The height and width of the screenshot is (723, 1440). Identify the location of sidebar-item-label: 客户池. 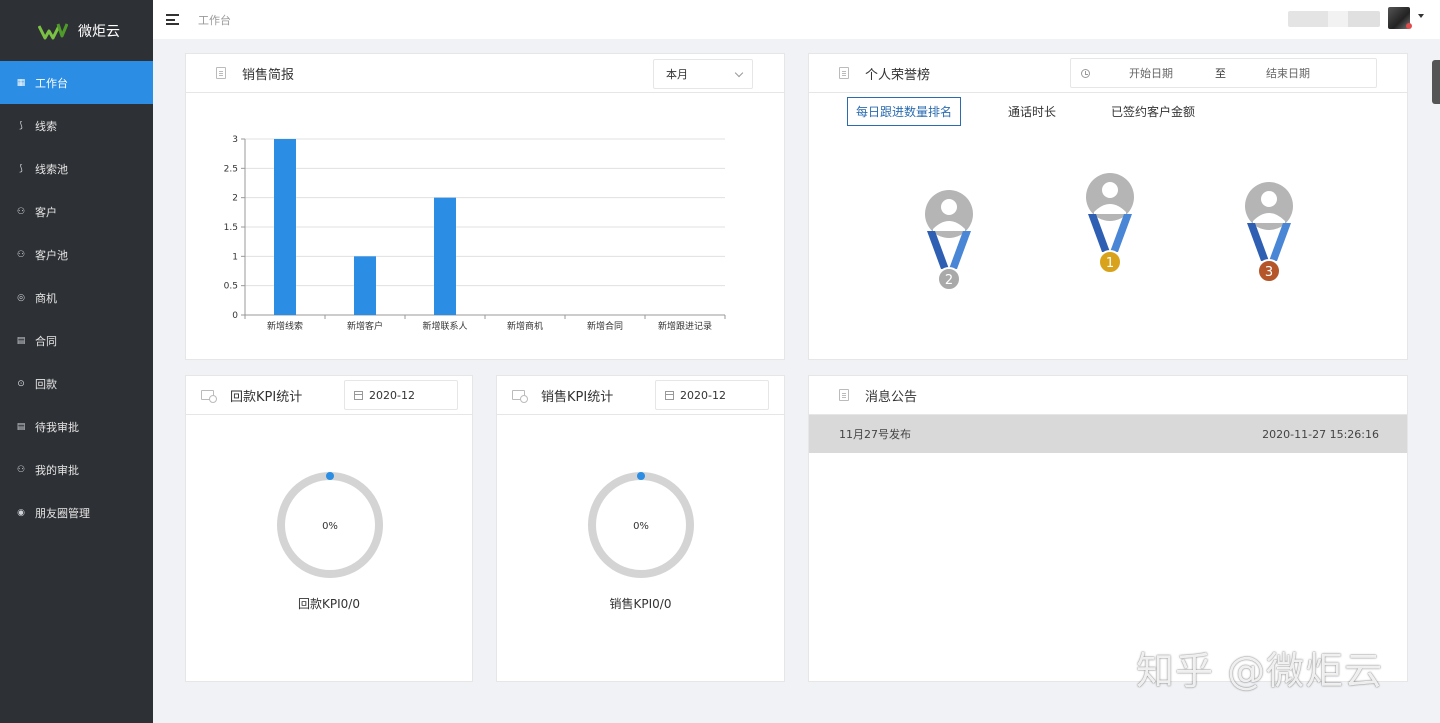
(51, 255).